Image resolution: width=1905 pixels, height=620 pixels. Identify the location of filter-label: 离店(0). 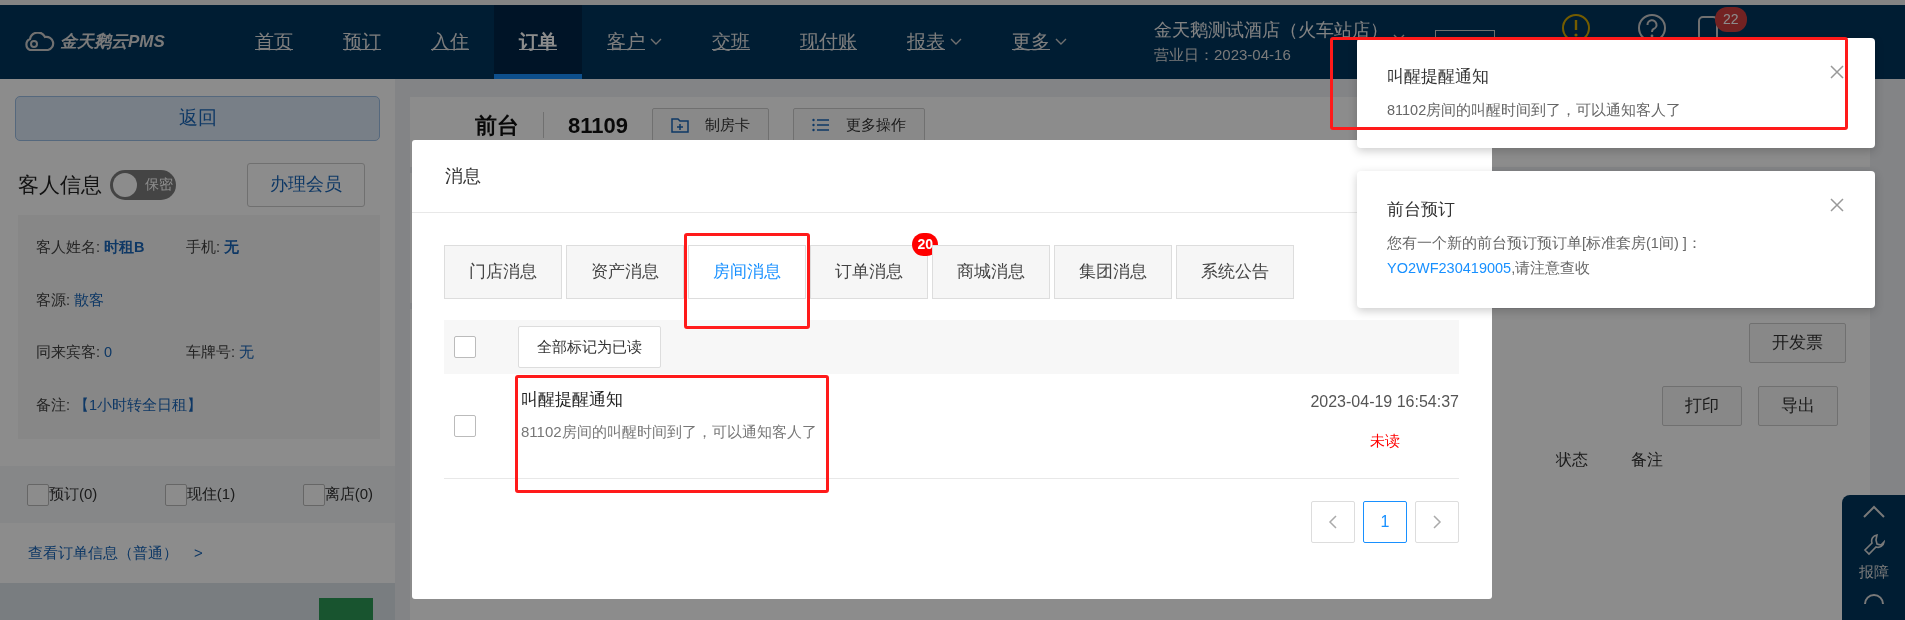
(348, 494).